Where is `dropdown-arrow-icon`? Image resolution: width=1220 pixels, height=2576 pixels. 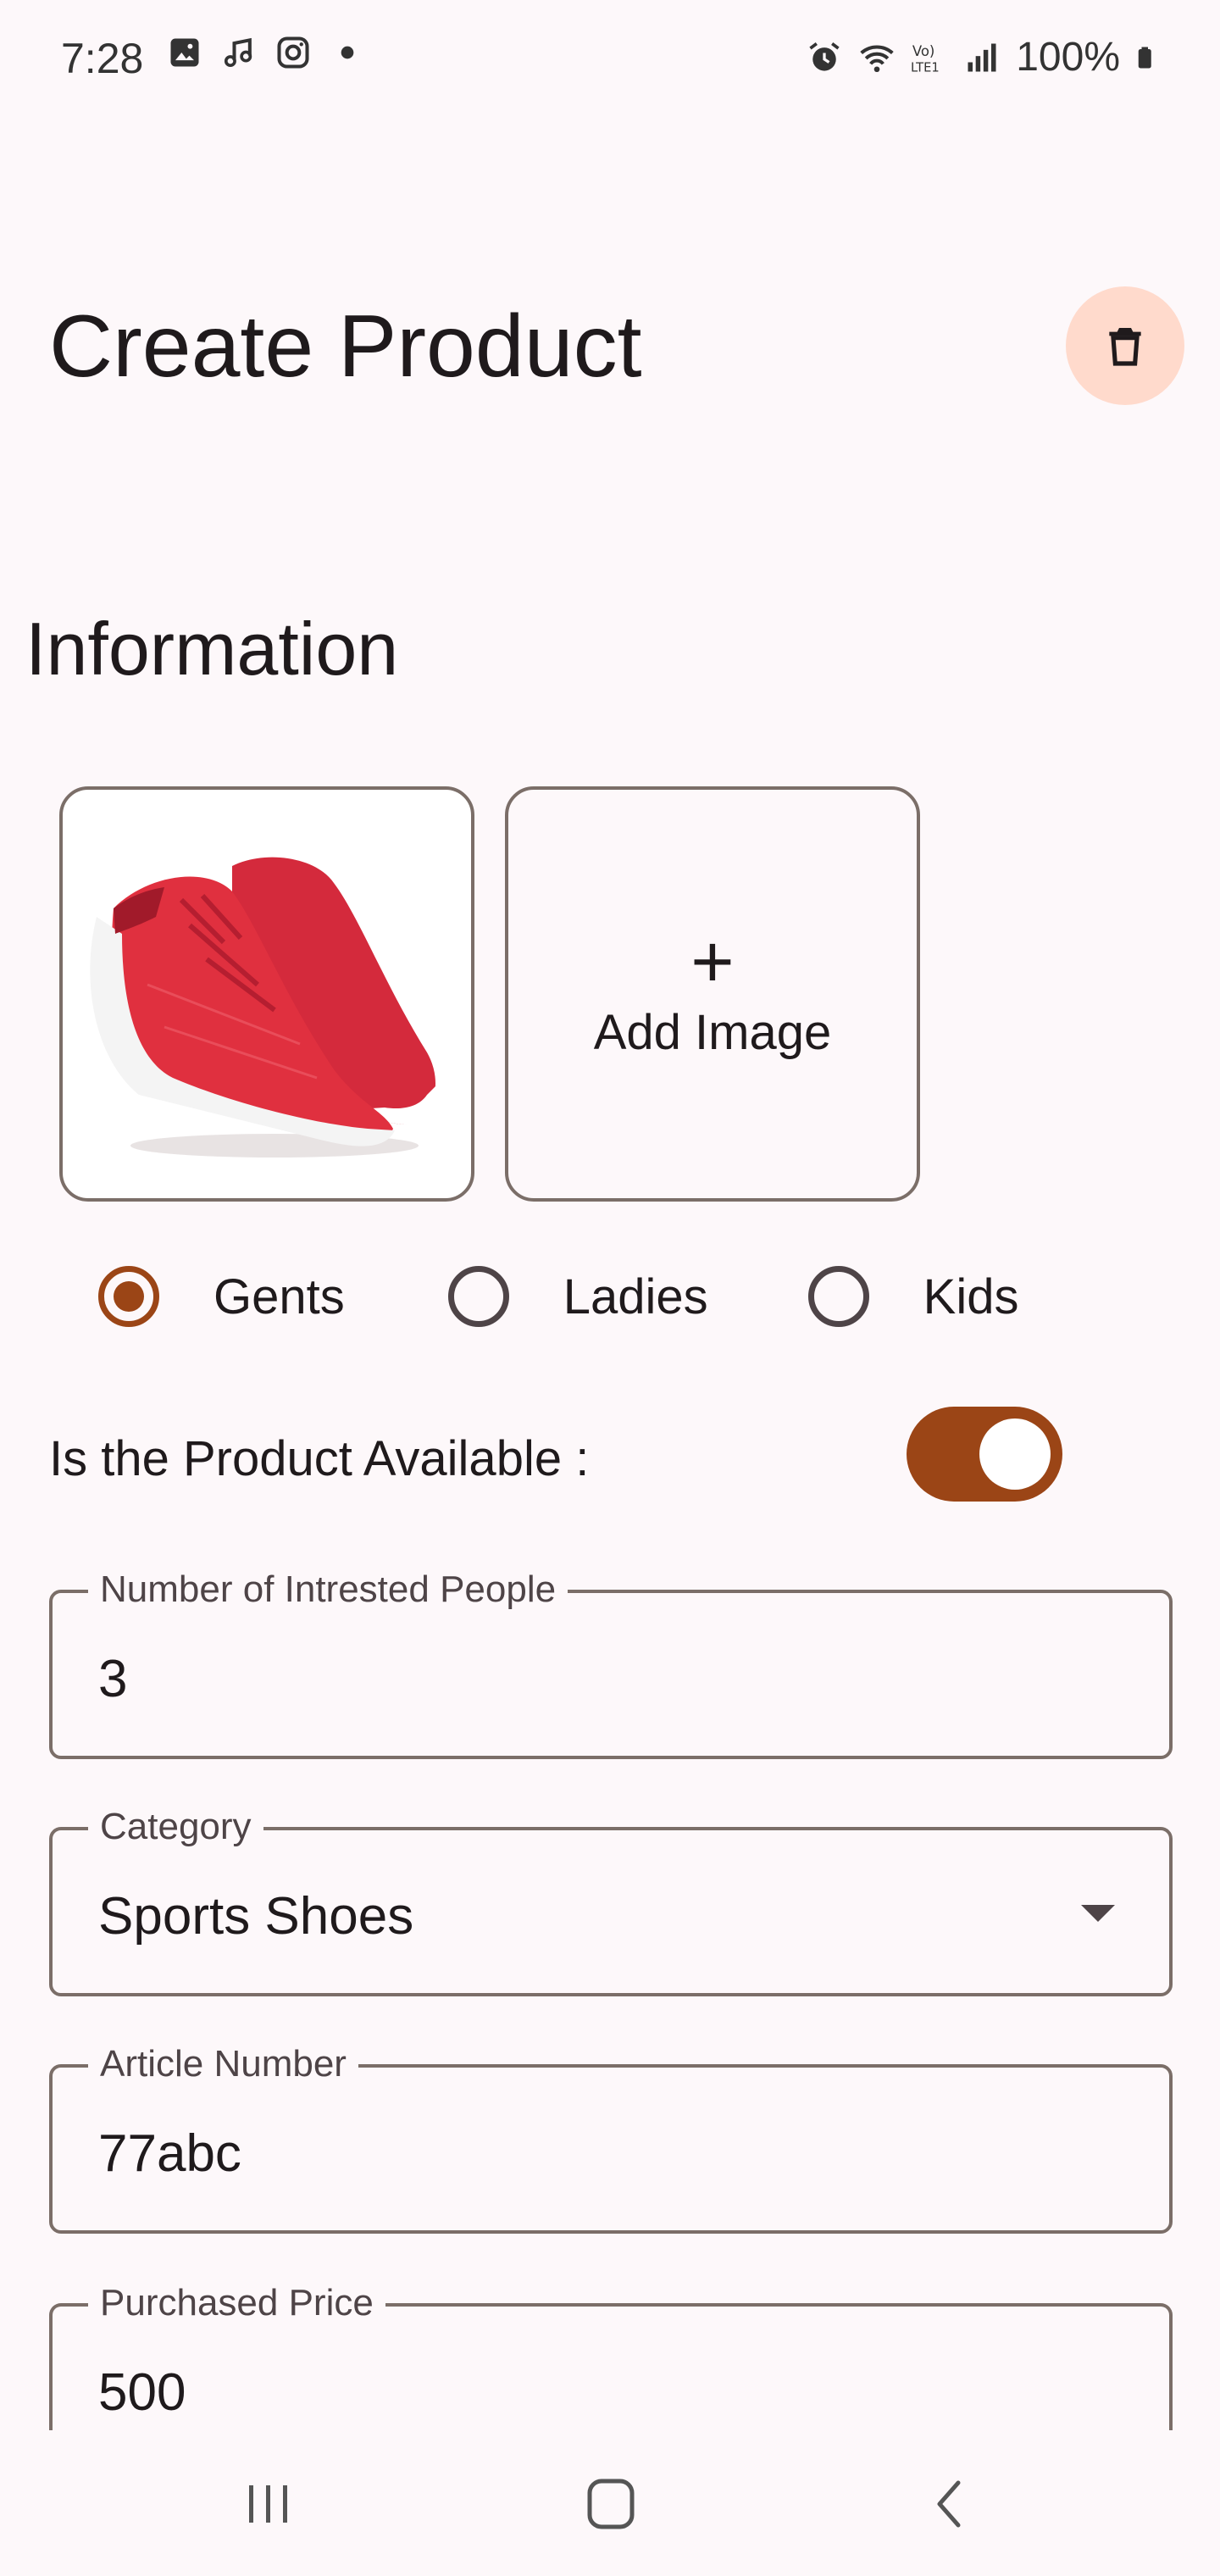 dropdown-arrow-icon is located at coordinates (1098, 1913).